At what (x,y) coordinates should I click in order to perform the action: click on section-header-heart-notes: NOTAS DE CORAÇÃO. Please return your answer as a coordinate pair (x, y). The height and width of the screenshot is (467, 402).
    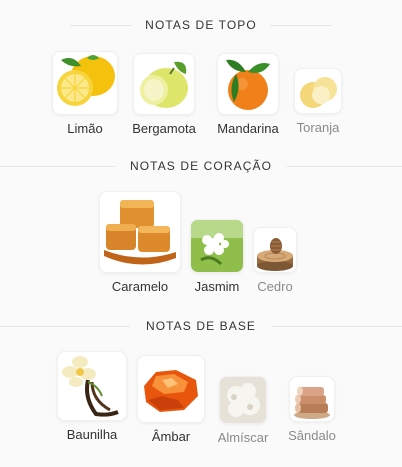
    Looking at the image, I should click on (201, 167).